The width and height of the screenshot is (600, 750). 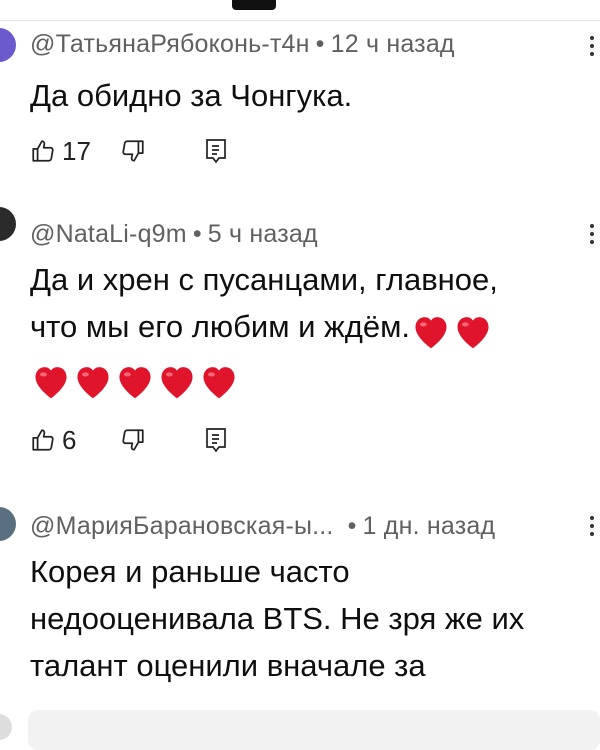 What do you see at coordinates (108, 234) in the screenshot?
I see `author-name: @NataLi-q9m` at bounding box center [108, 234].